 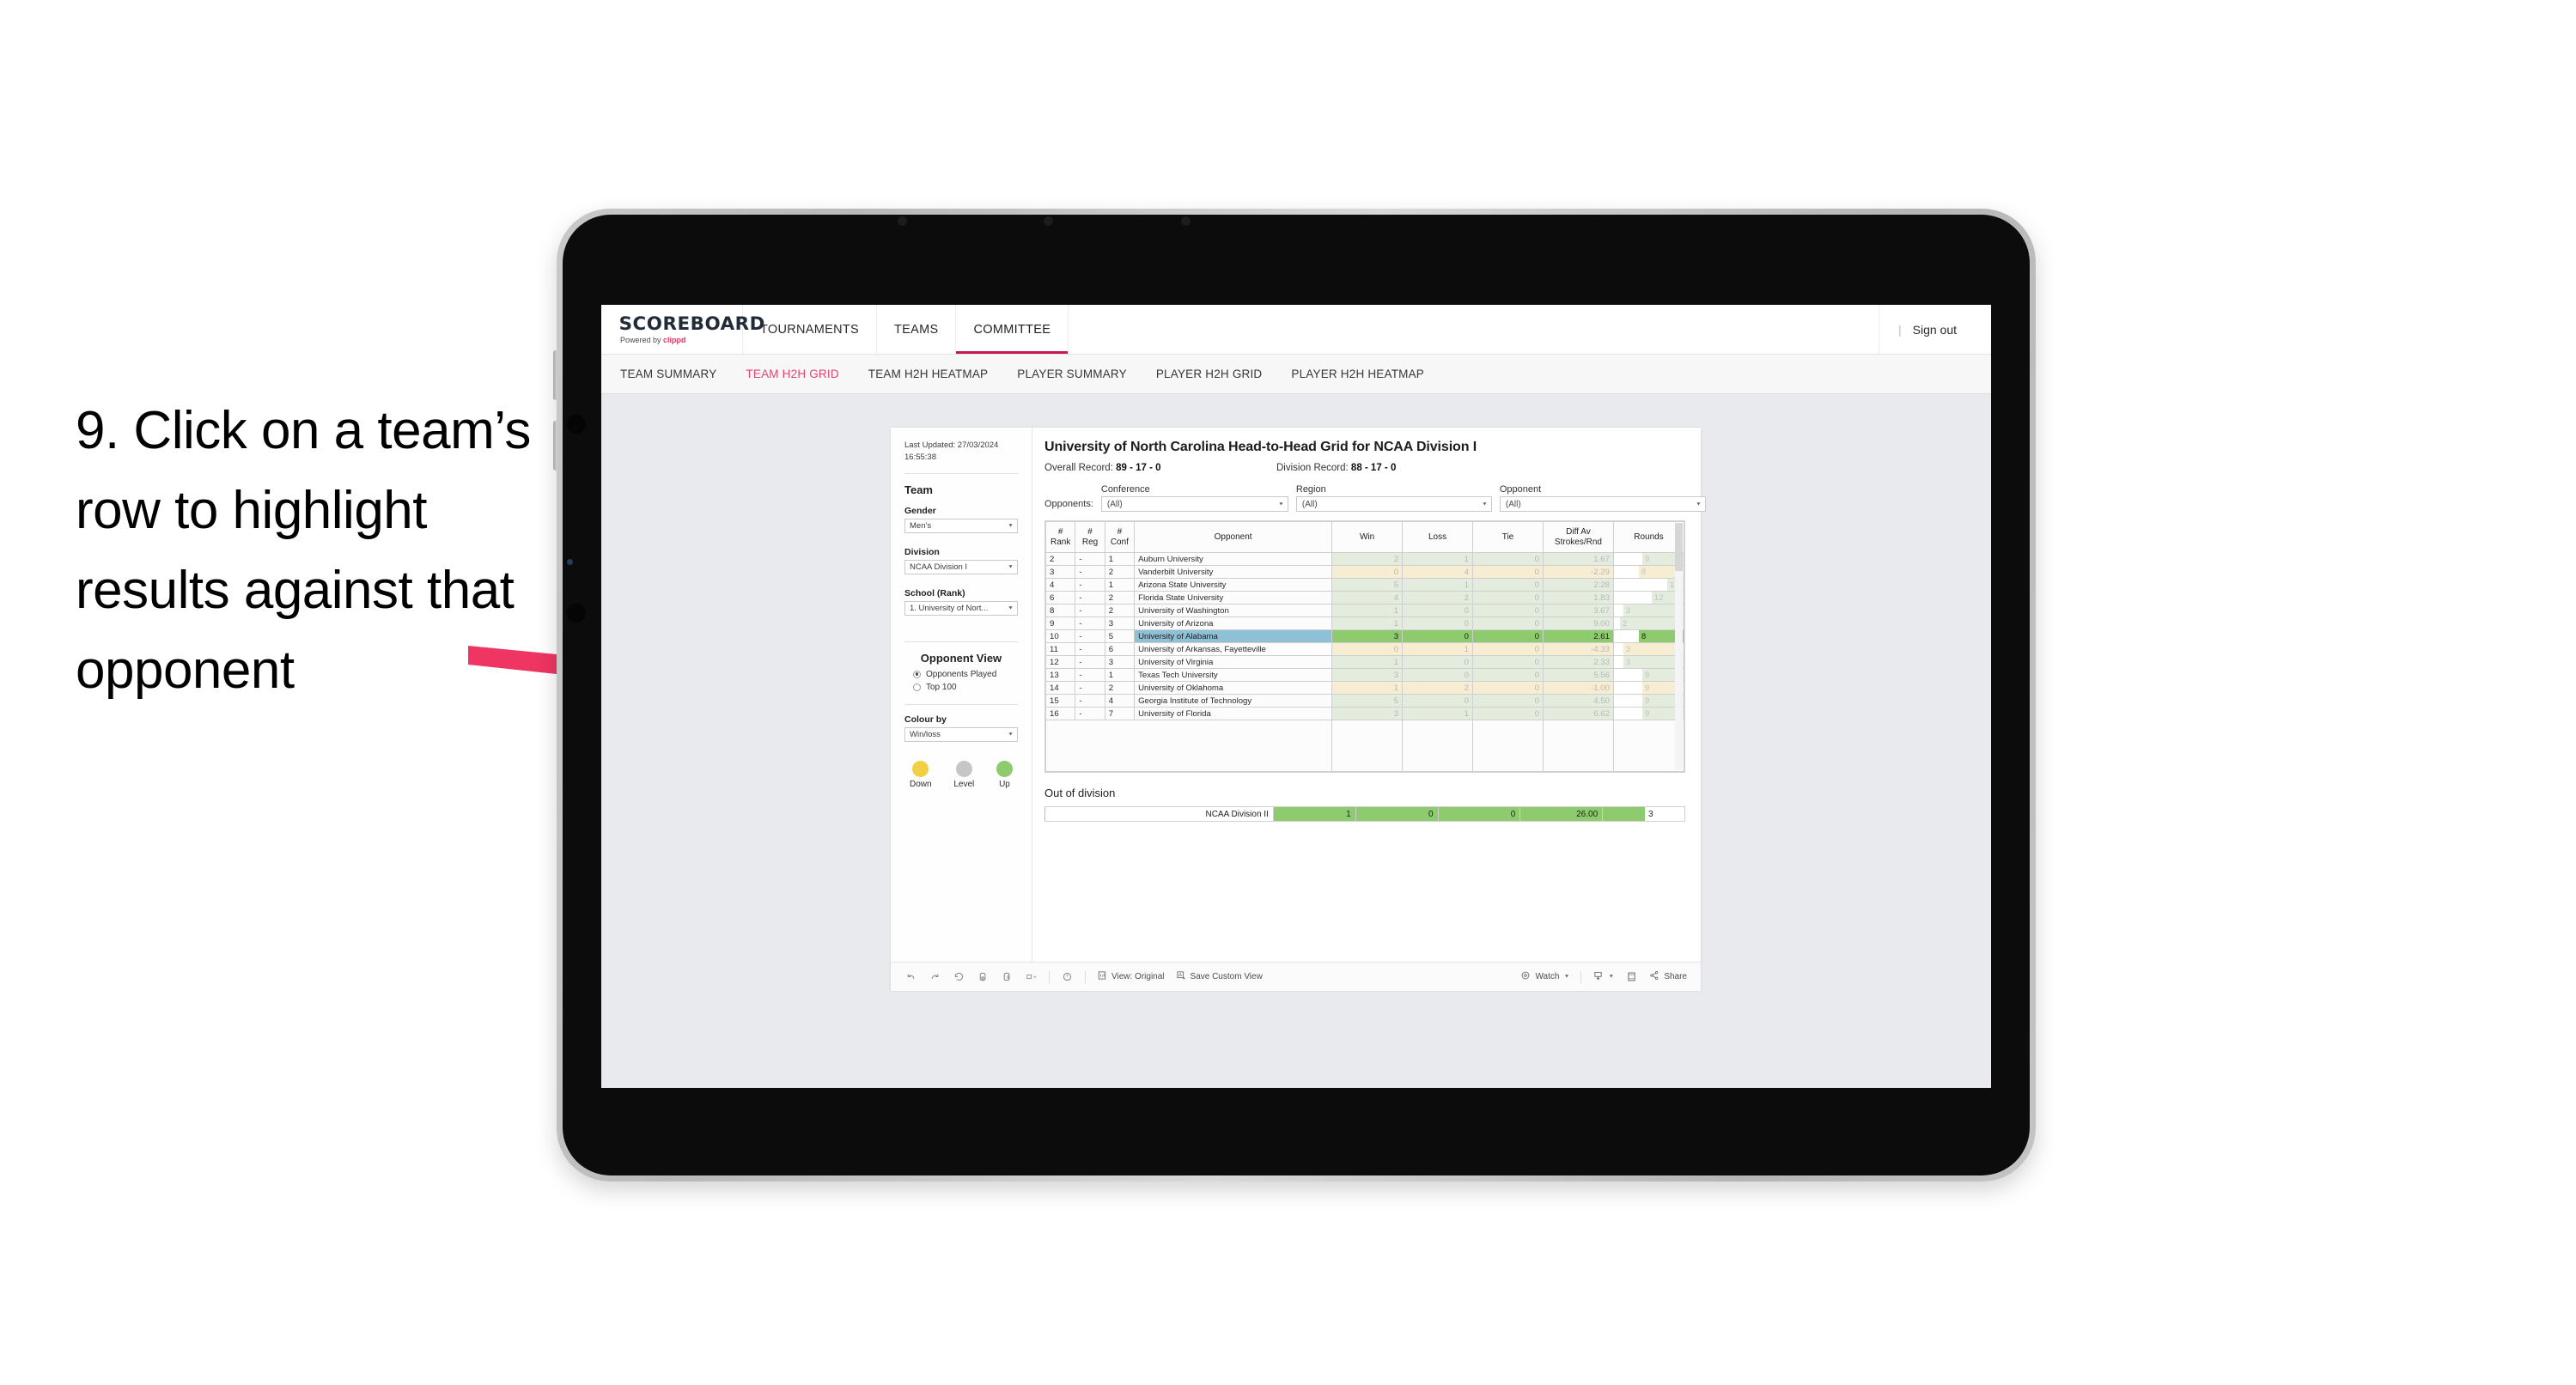 What do you see at coordinates (1438, 610) in the screenshot?
I see `cell-loss: 0` at bounding box center [1438, 610].